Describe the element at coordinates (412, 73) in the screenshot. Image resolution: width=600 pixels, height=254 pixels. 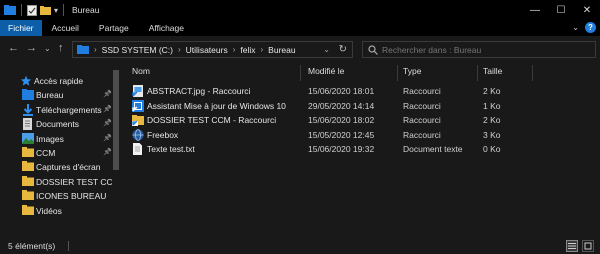
I see `column-header-type: Type` at that location.